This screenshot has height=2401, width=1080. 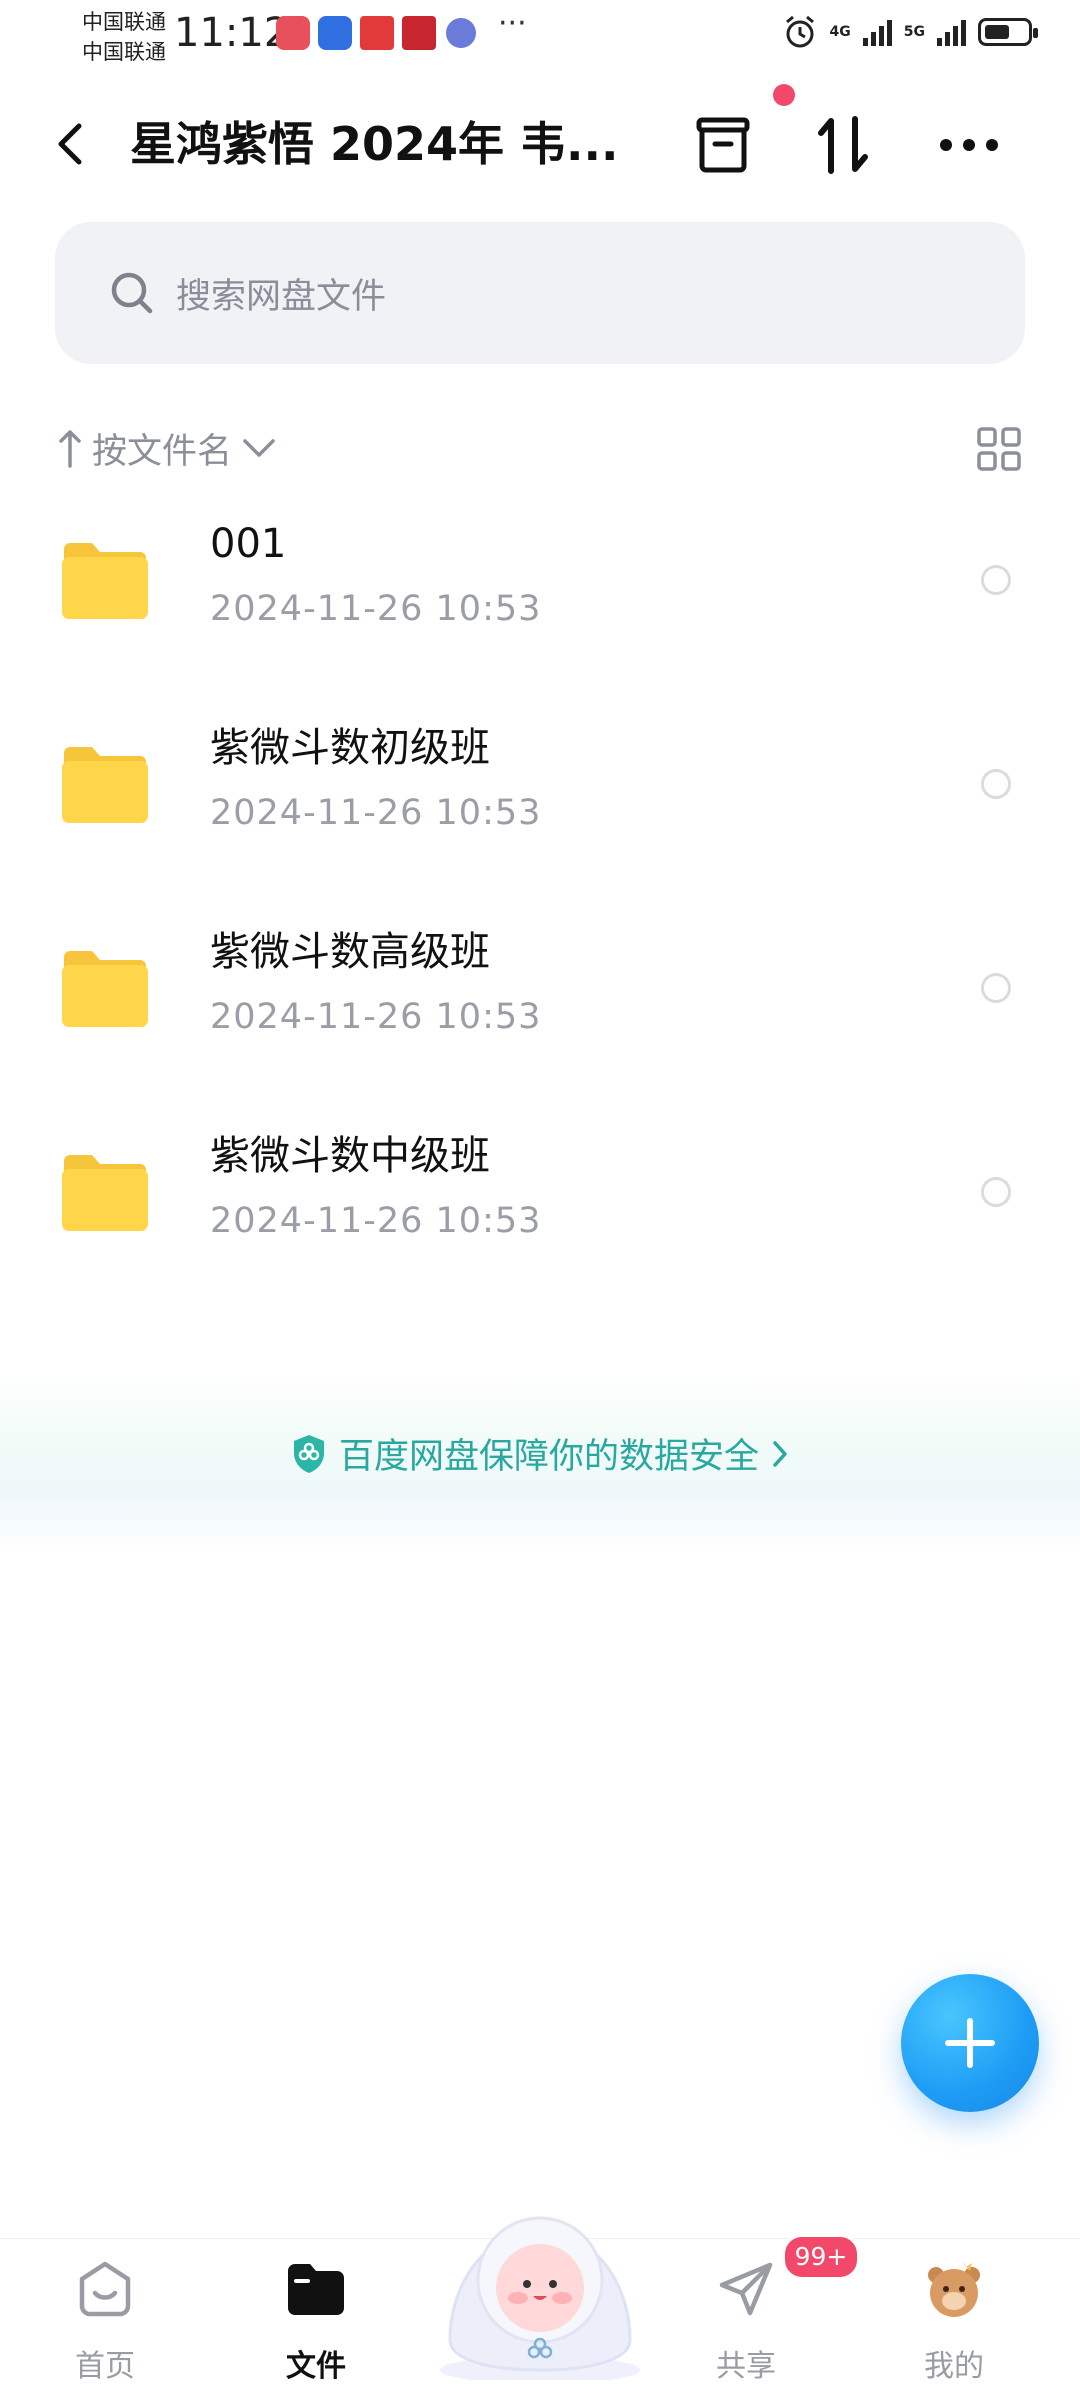 What do you see at coordinates (461, 33) in the screenshot?
I see `music-icon` at bounding box center [461, 33].